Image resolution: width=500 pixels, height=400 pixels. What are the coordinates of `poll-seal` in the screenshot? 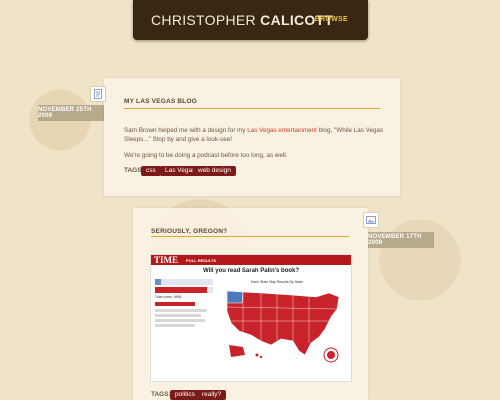 It's located at (331, 355).